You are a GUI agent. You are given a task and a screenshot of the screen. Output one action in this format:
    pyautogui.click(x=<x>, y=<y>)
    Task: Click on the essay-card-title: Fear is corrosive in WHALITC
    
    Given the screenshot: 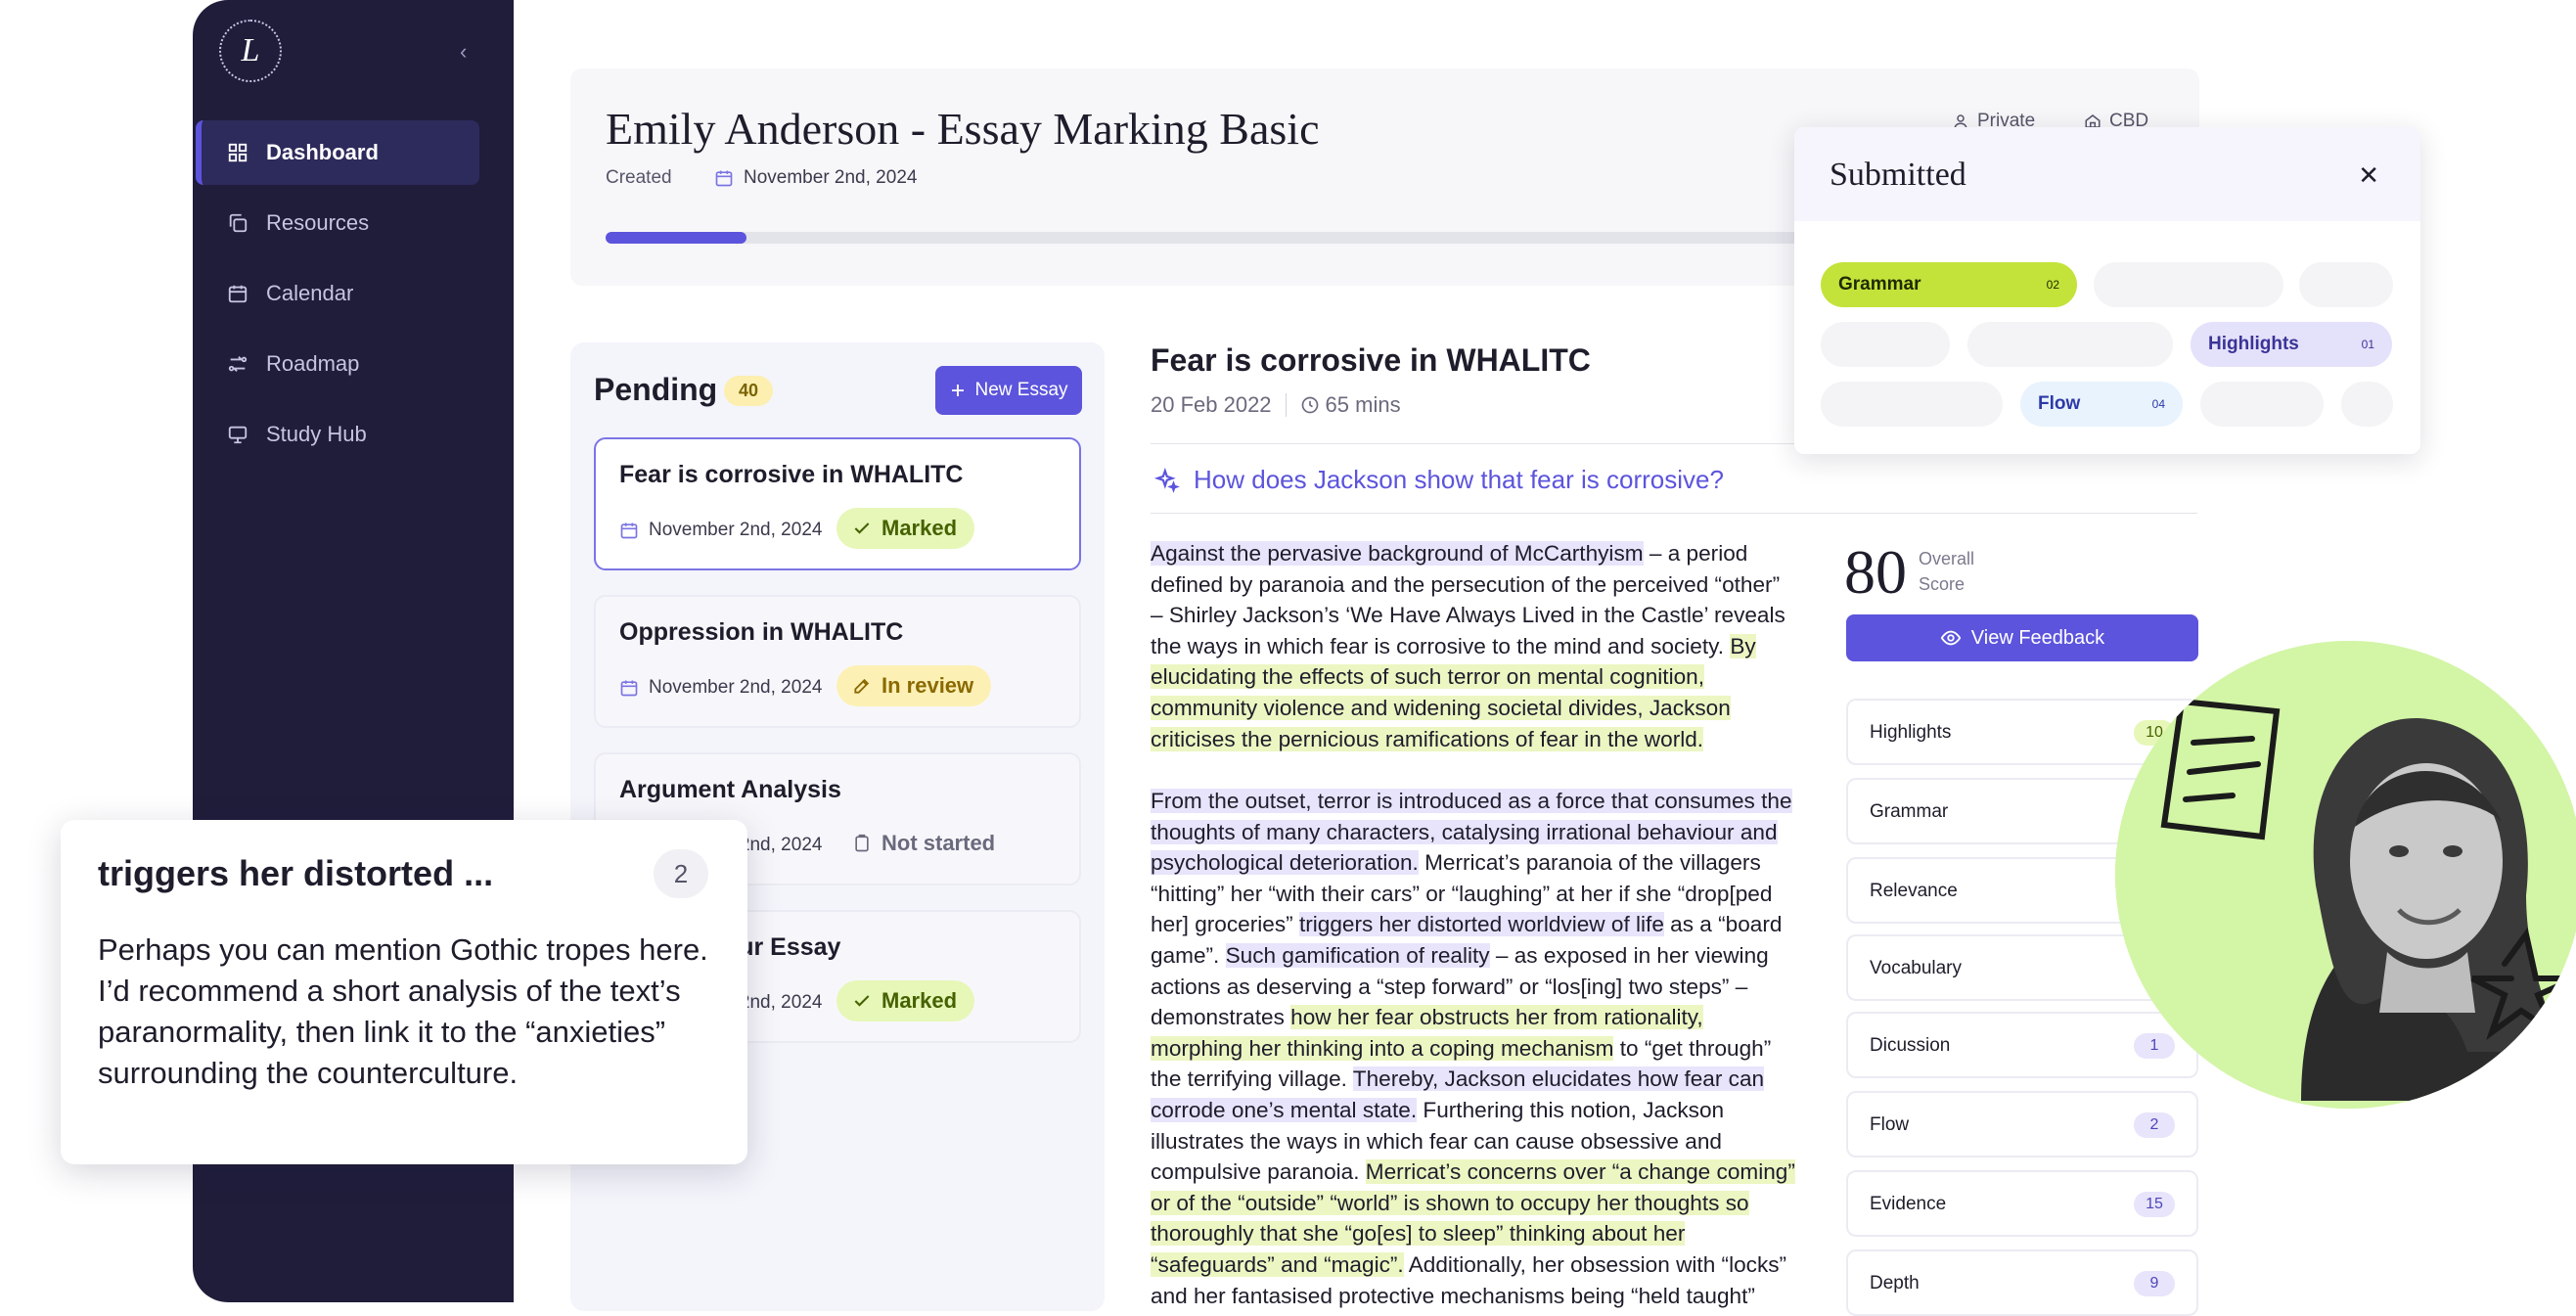 What is the action you would take?
    pyautogui.click(x=791, y=474)
    